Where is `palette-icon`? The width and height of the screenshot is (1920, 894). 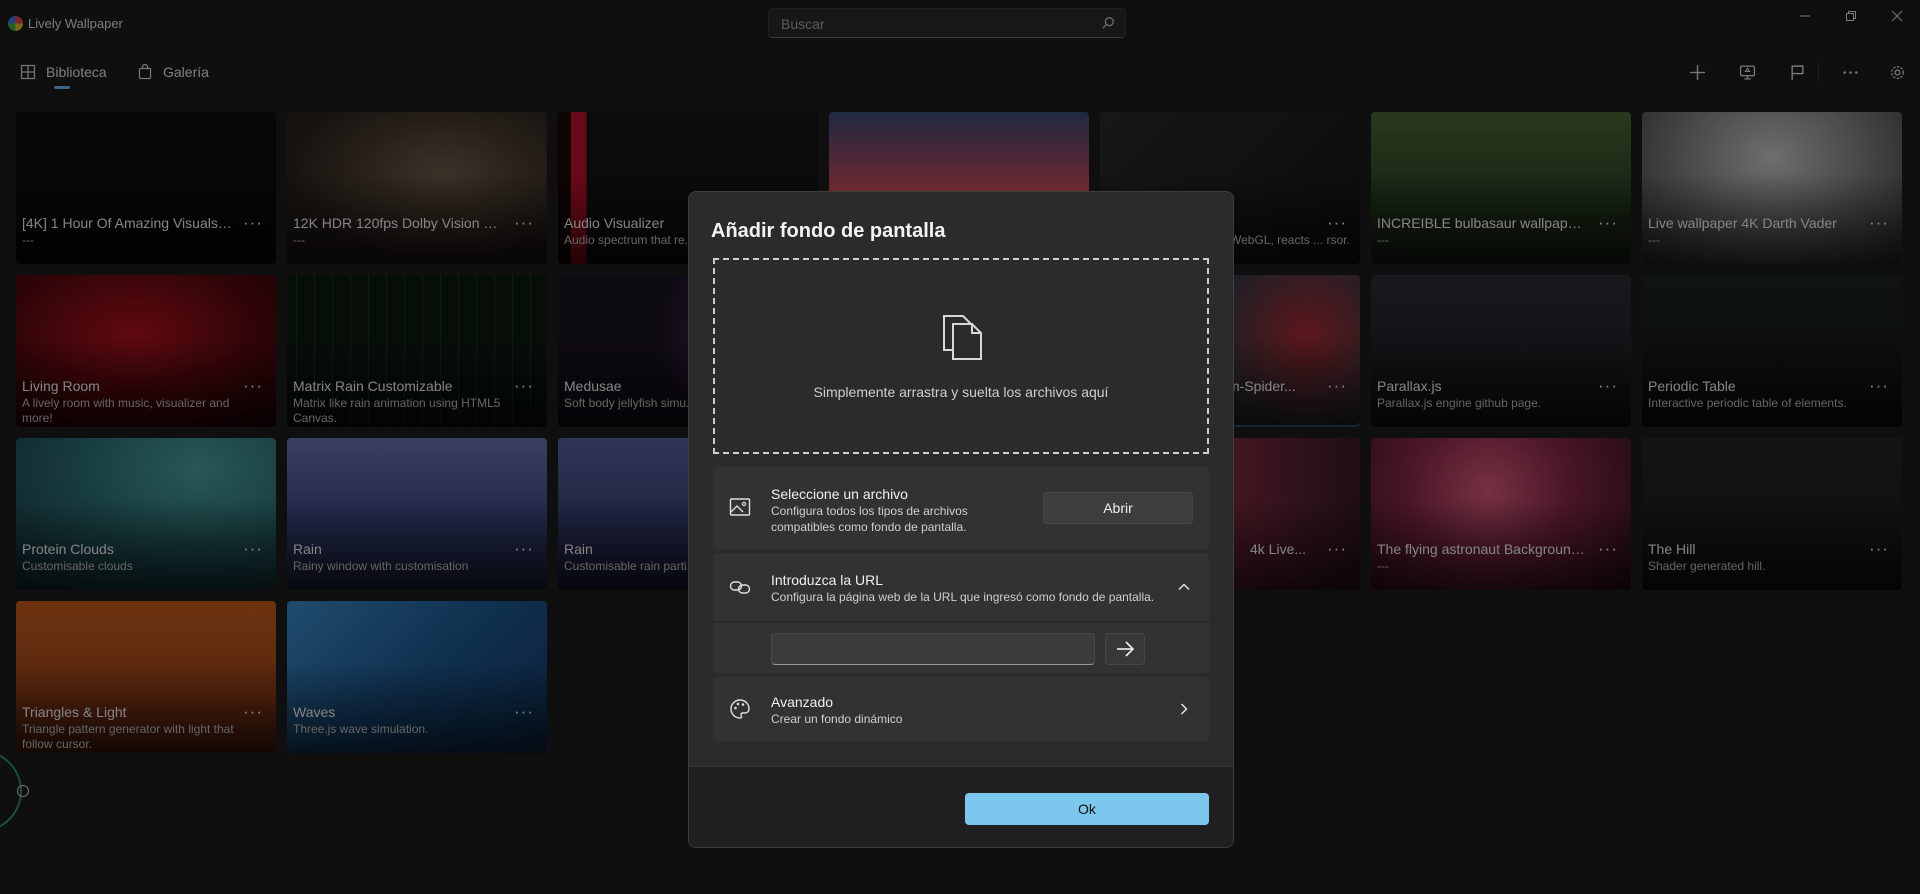
palette-icon is located at coordinates (740, 709).